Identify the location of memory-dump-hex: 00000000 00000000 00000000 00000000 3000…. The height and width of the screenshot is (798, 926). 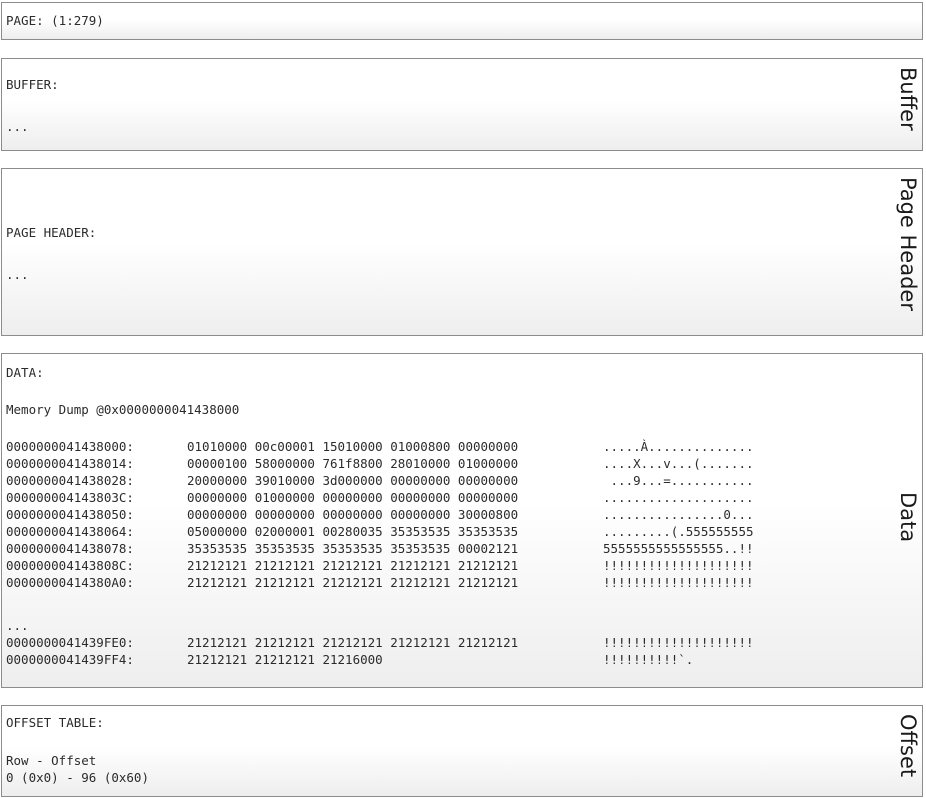
(353, 514).